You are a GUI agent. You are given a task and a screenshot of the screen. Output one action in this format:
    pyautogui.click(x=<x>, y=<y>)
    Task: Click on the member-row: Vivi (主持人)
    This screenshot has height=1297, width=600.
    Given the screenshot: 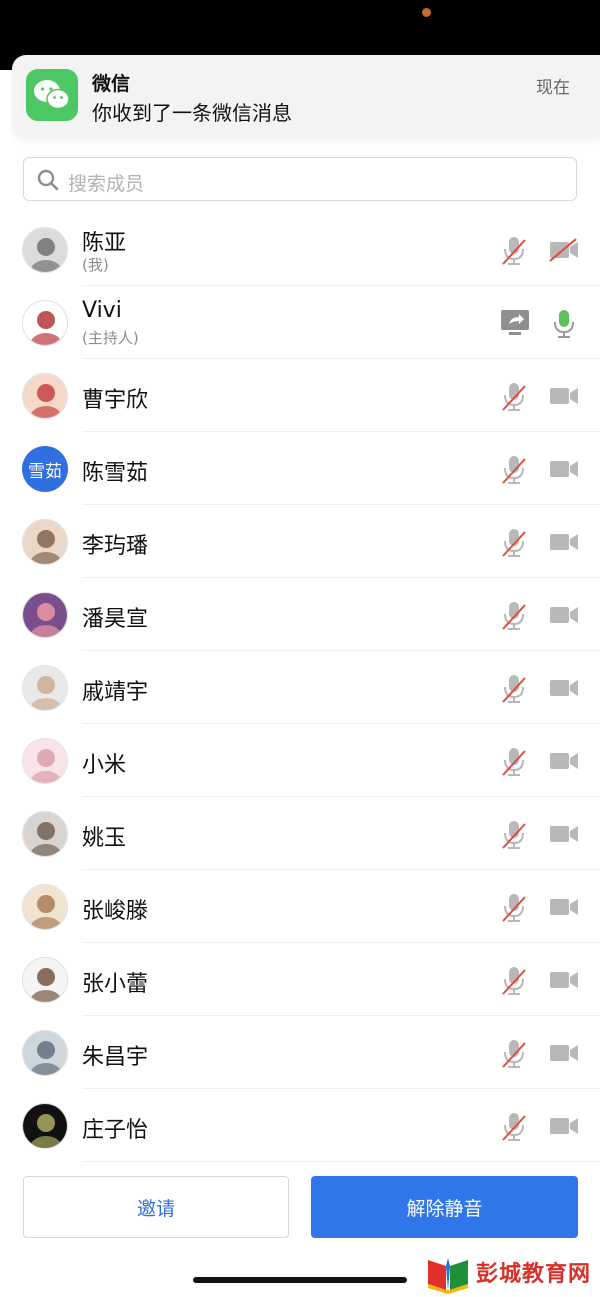 What is the action you would take?
    pyautogui.click(x=300, y=322)
    